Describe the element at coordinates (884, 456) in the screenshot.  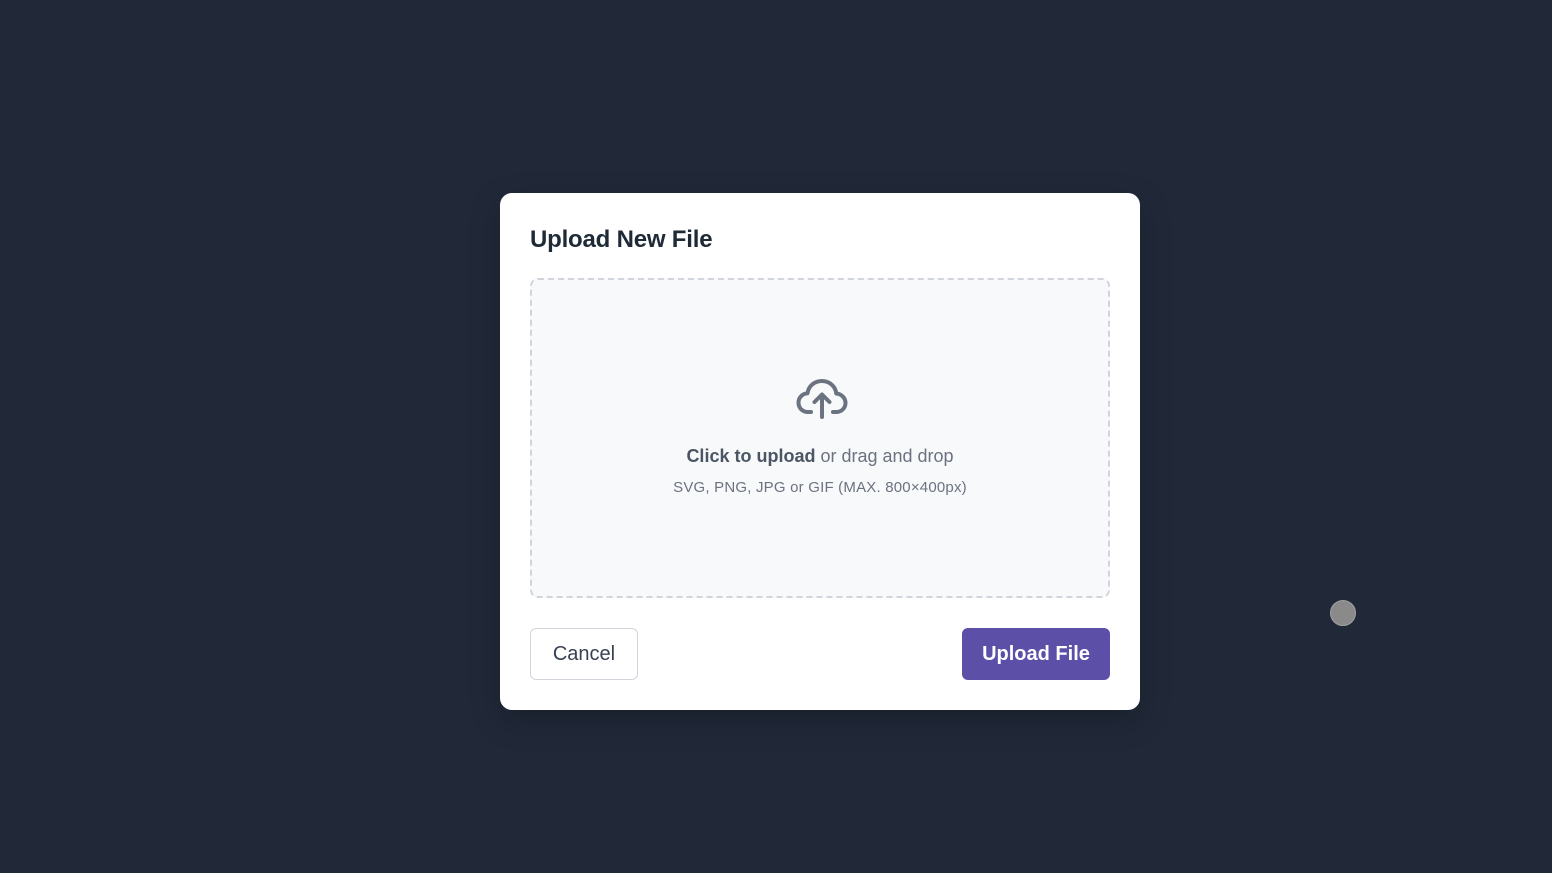
I see `drag-and-drop-text: or drag and drop` at that location.